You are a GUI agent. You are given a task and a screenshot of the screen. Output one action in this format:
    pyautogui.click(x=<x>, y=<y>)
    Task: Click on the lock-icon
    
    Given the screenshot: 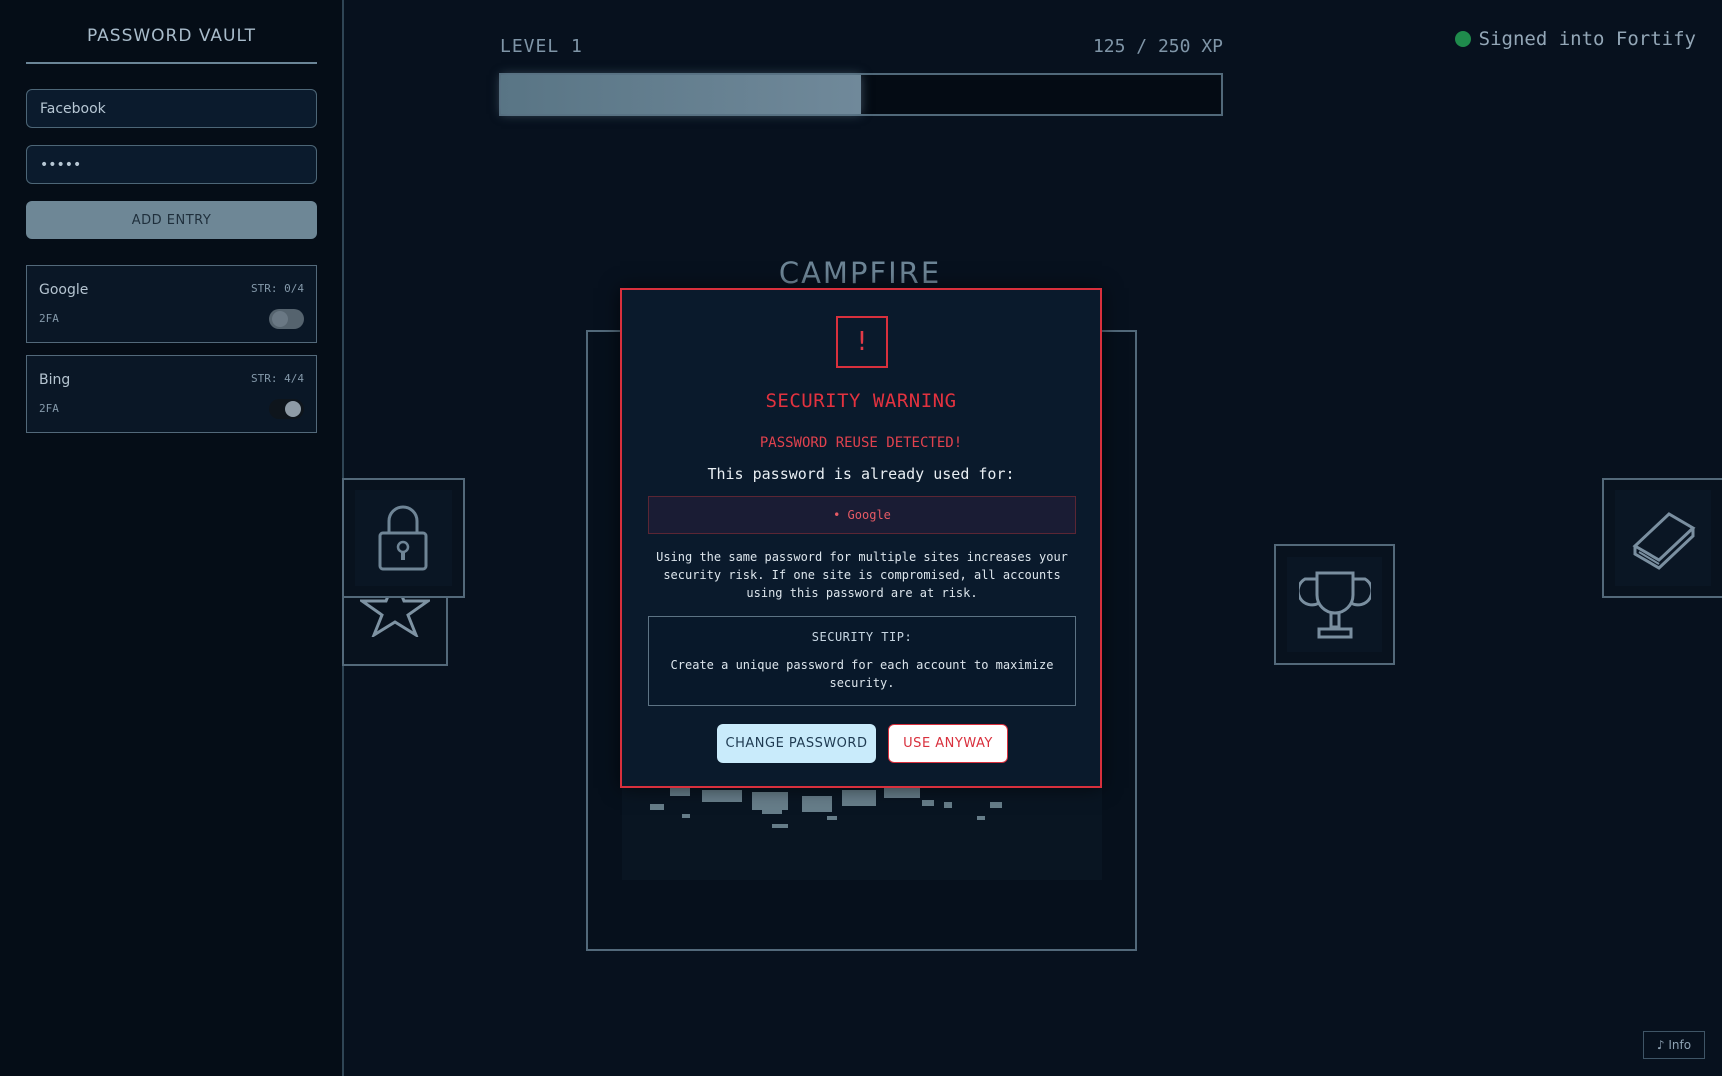 What is the action you would take?
    pyautogui.click(x=403, y=538)
    